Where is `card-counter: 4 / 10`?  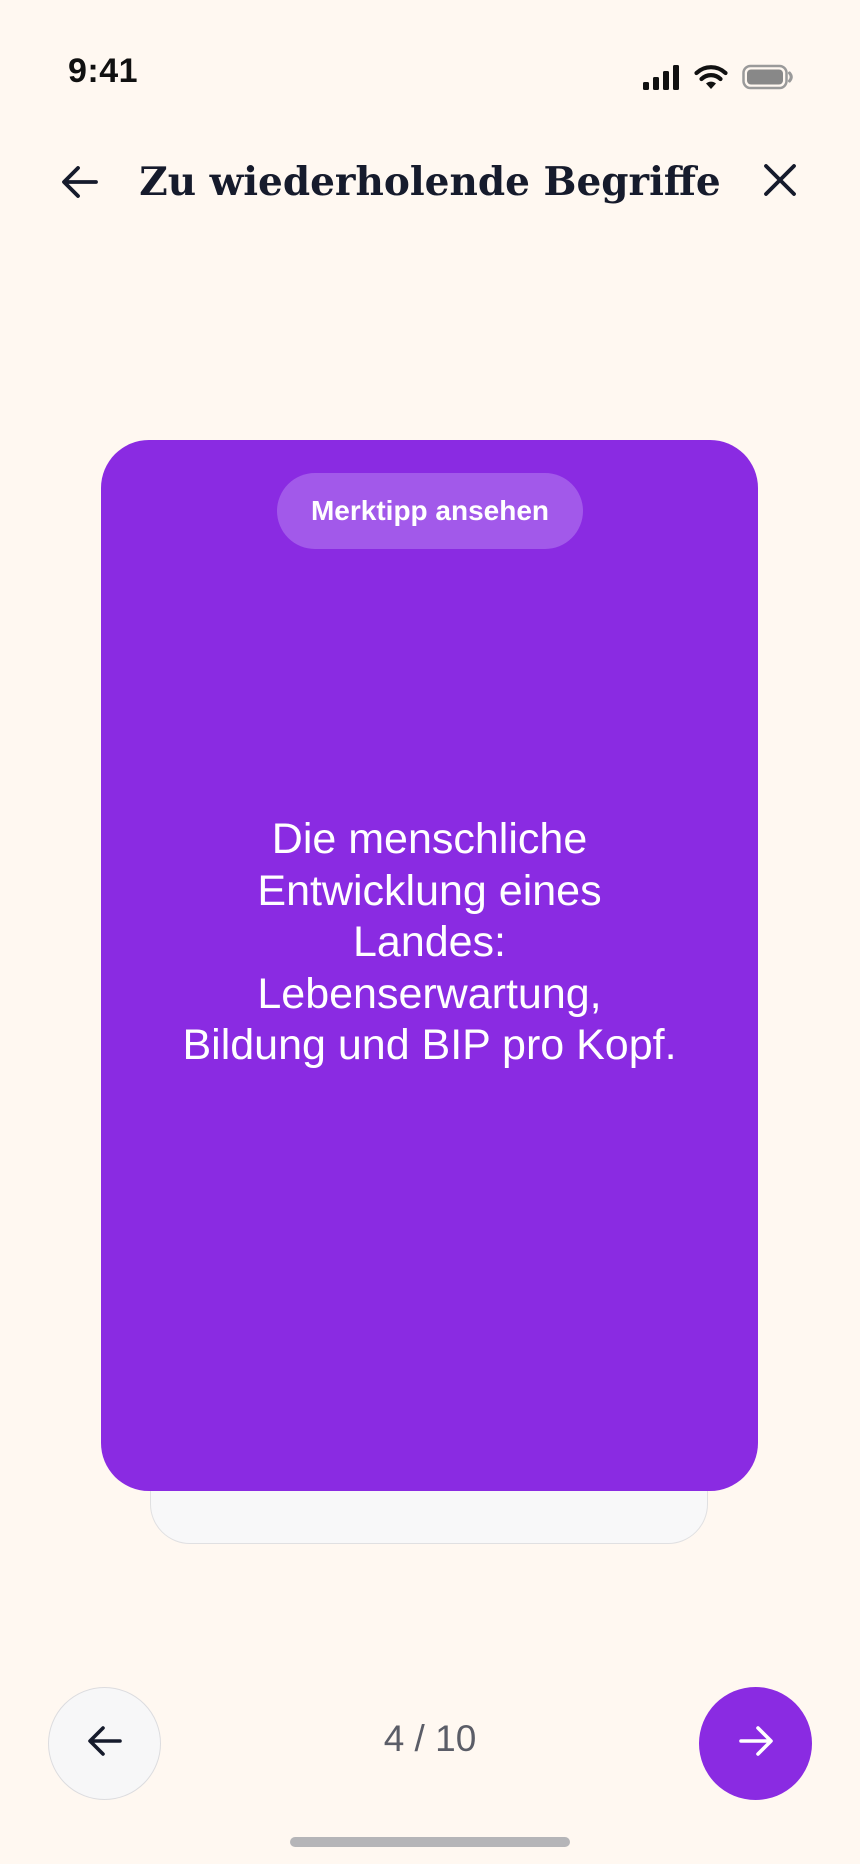 card-counter: 4 / 10 is located at coordinates (430, 1738).